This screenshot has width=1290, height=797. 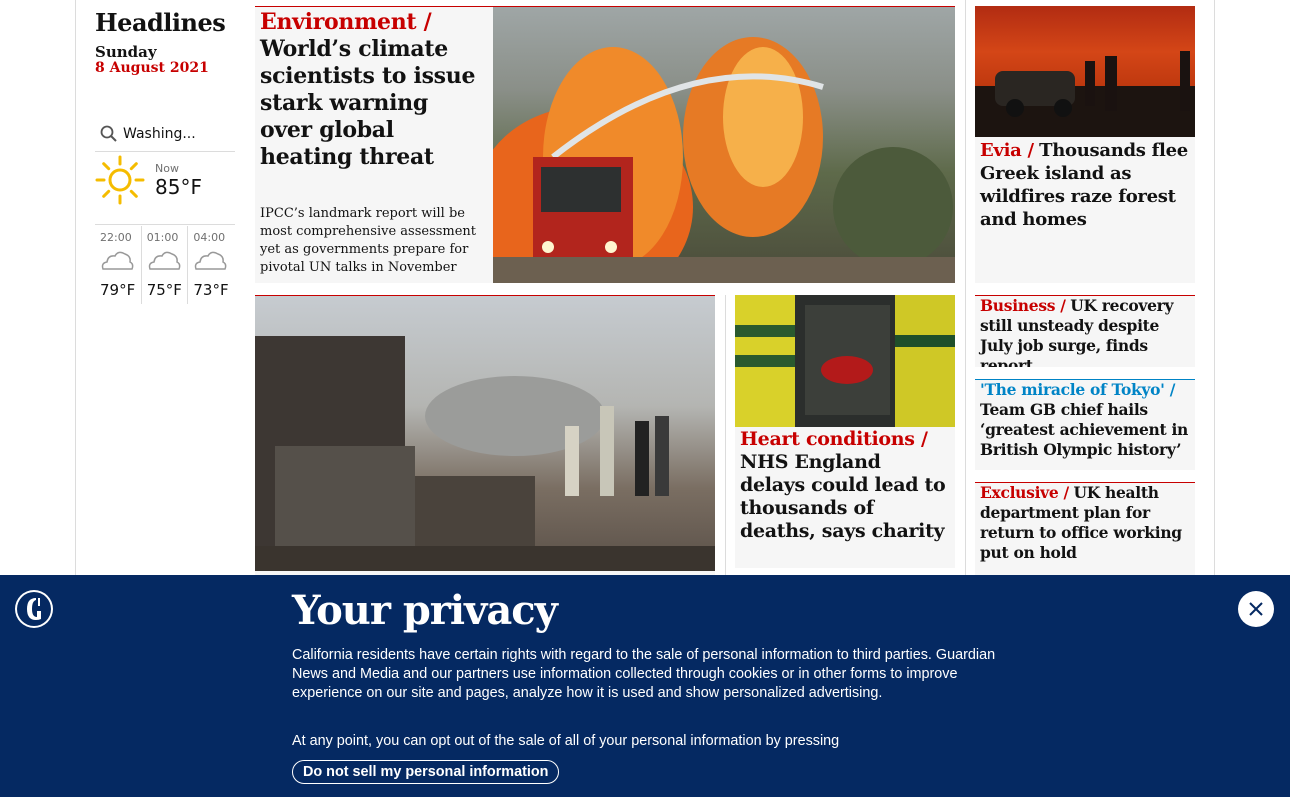 I want to click on privacy-title: Your privacy, so click(x=425, y=610).